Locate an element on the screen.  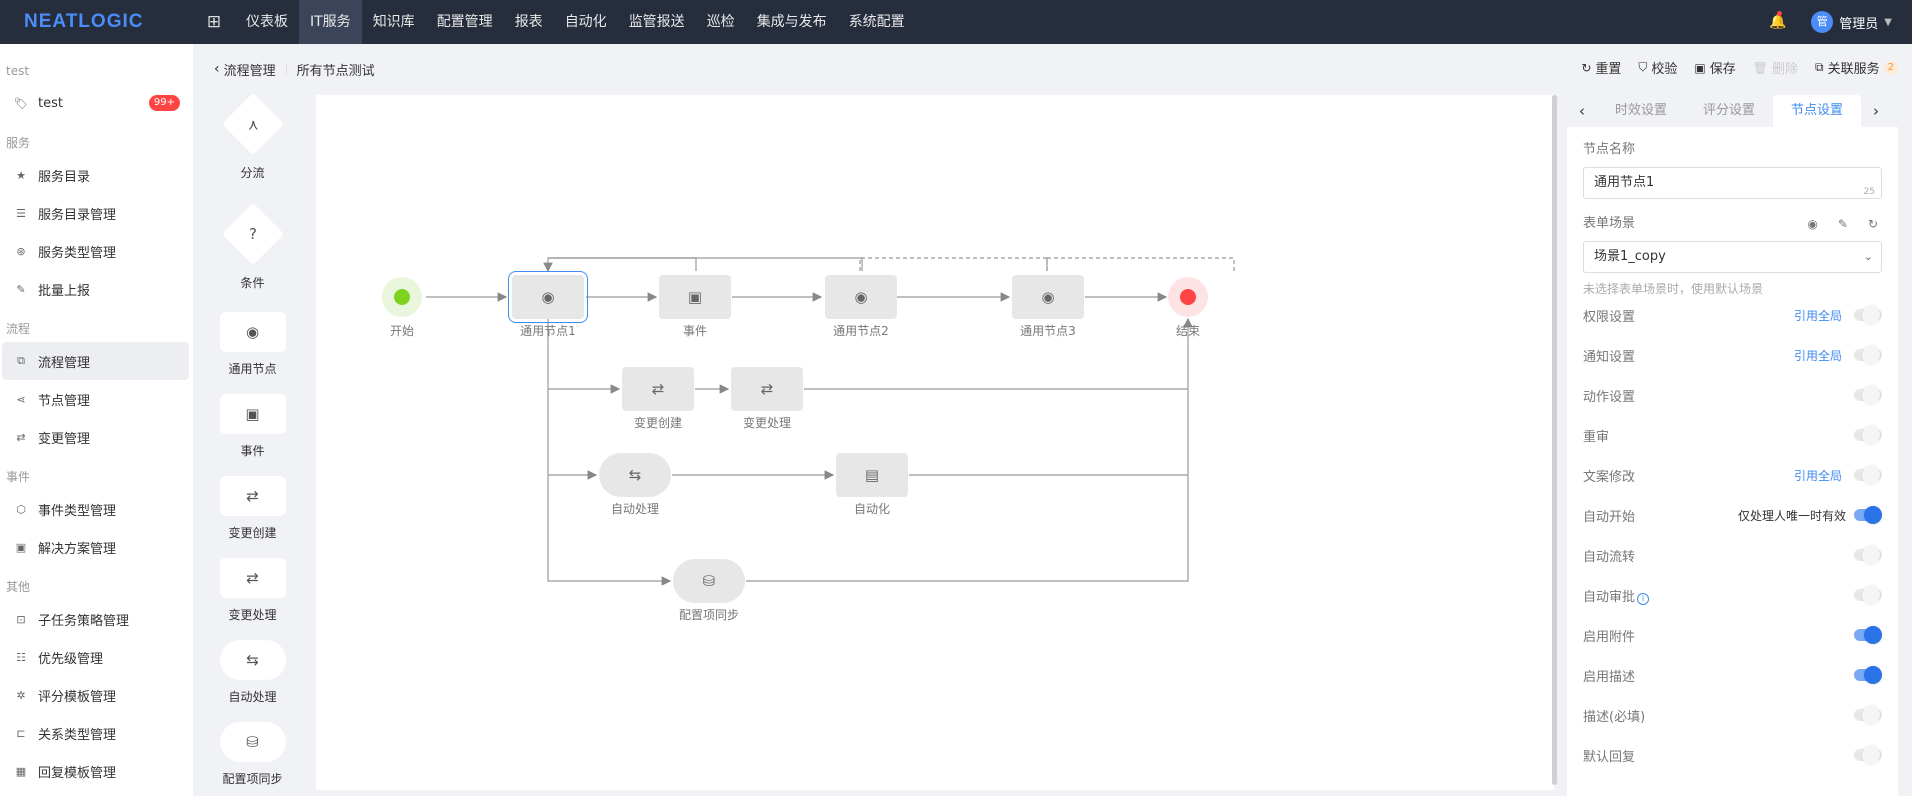
chevron-down-icon: ⌄ is located at coordinates (1868, 256).